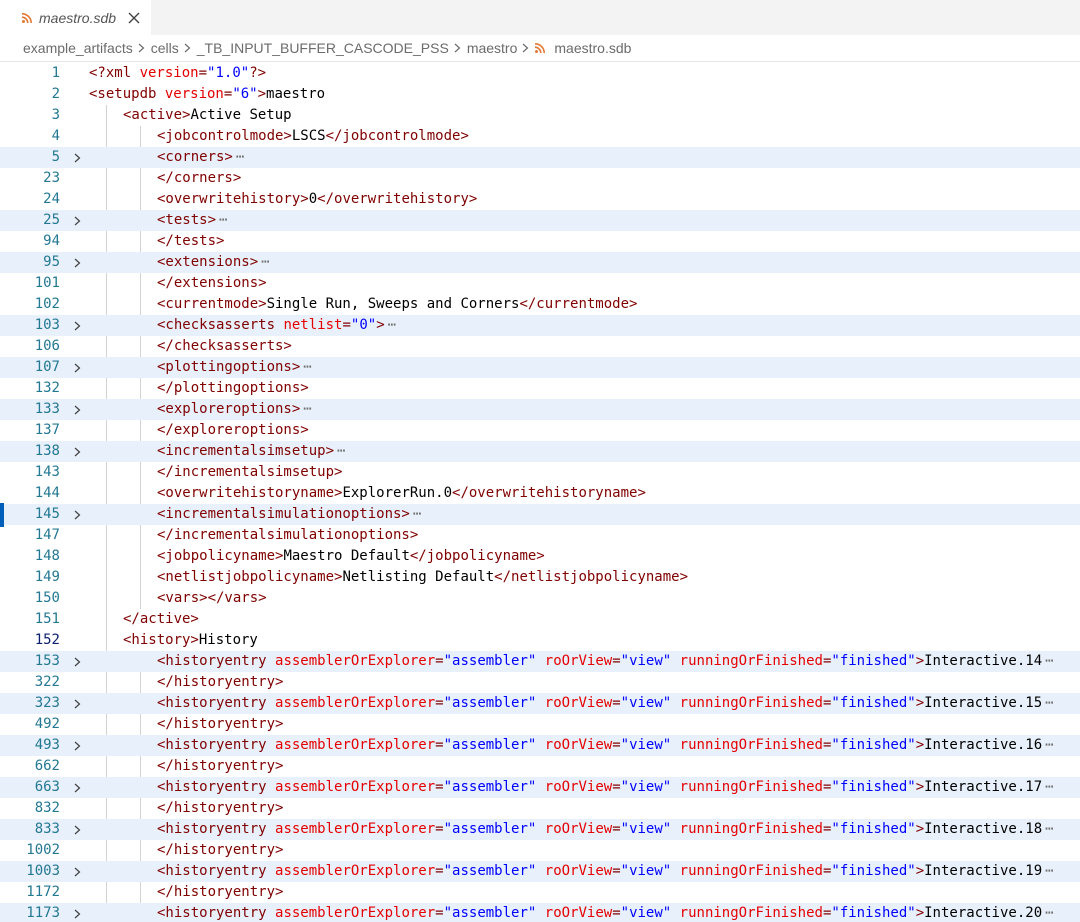  Describe the element at coordinates (233, 388) in the screenshot. I see `xml-tag: </plottingoptions>` at that location.